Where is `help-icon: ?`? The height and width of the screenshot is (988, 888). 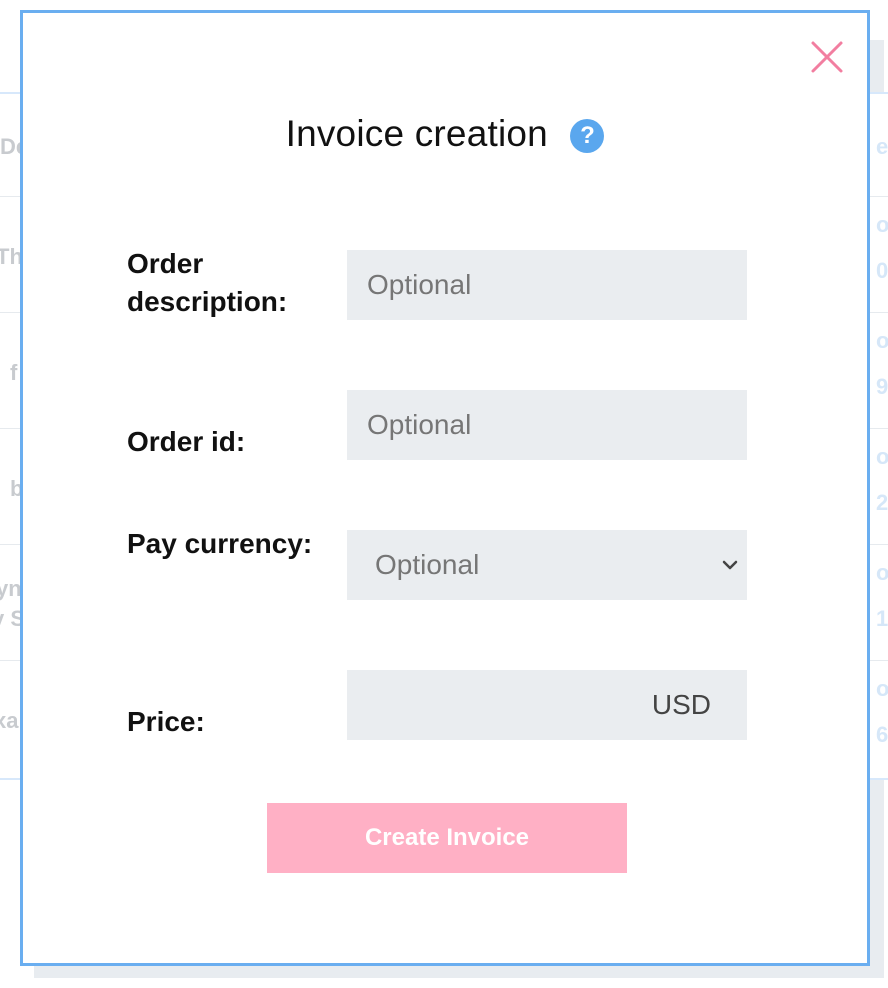
help-icon: ? is located at coordinates (587, 136).